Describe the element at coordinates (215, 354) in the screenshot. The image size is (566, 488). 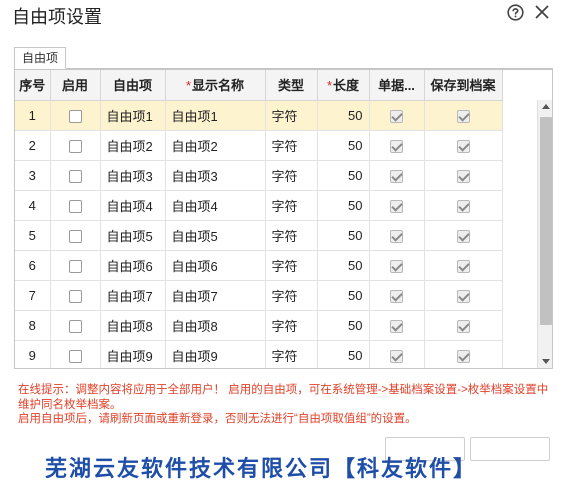
I see `display-name-cell: 自由项9` at that location.